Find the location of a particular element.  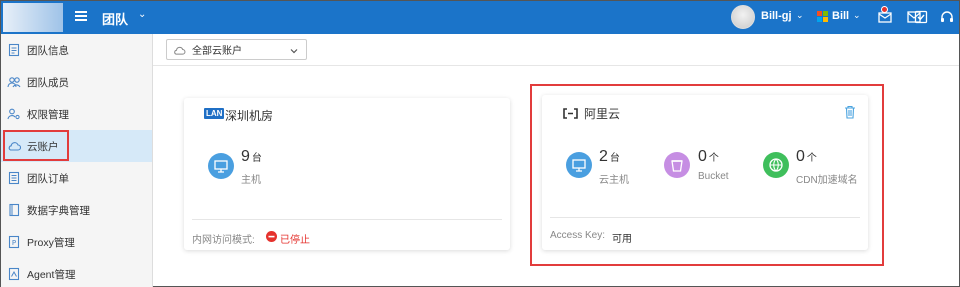

logo is located at coordinates (33, 17).